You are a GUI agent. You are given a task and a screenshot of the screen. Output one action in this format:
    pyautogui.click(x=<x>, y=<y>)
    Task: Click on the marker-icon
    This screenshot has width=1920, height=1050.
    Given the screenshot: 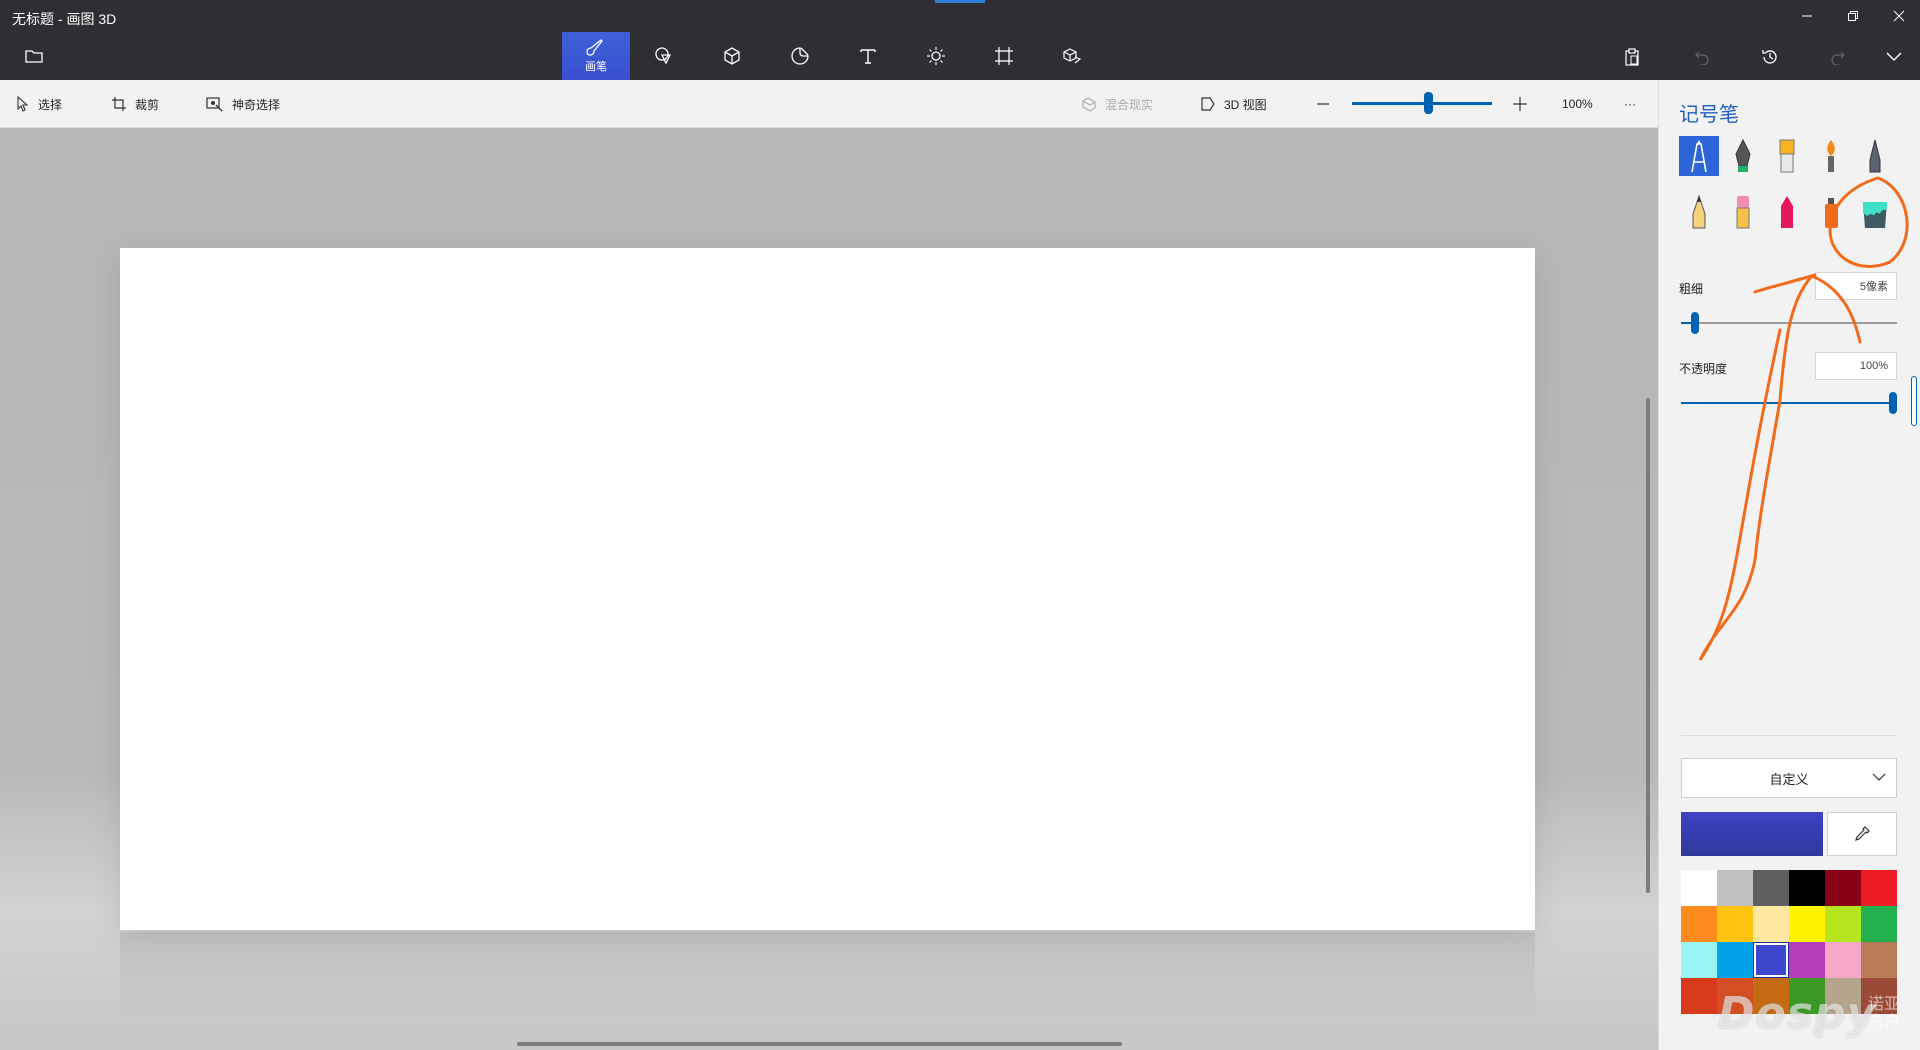 What is the action you would take?
    pyautogui.click(x=1699, y=156)
    